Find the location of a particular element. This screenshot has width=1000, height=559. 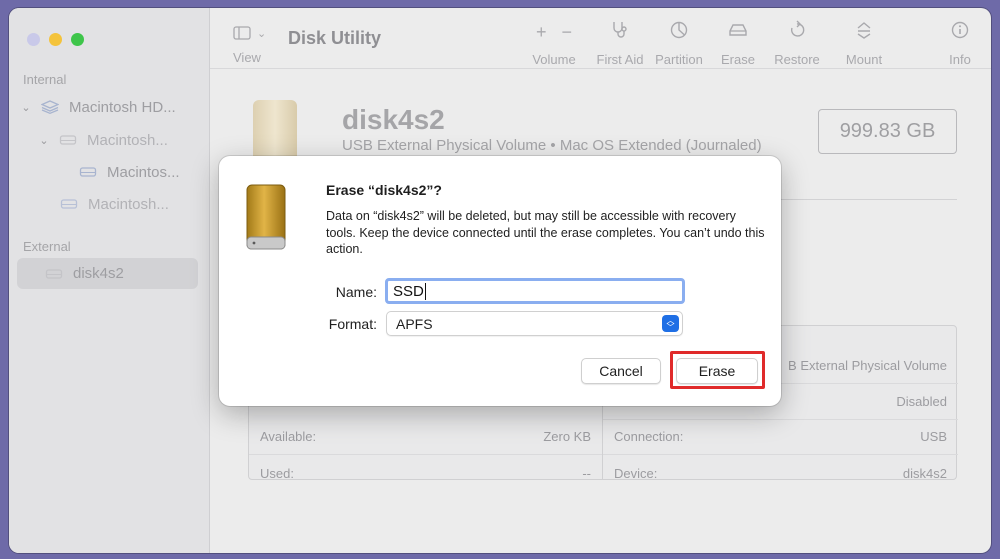

view-button: ⌄ View is located at coordinates (249, 43).